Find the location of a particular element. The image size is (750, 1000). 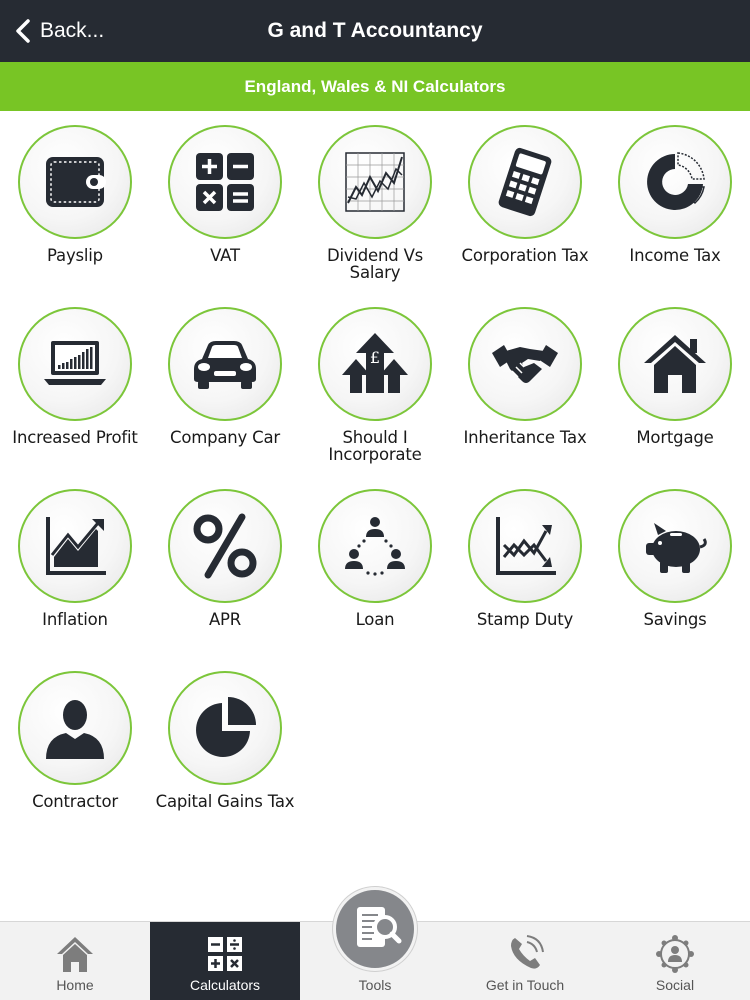

calculator-label: Loan is located at coordinates (375, 619).